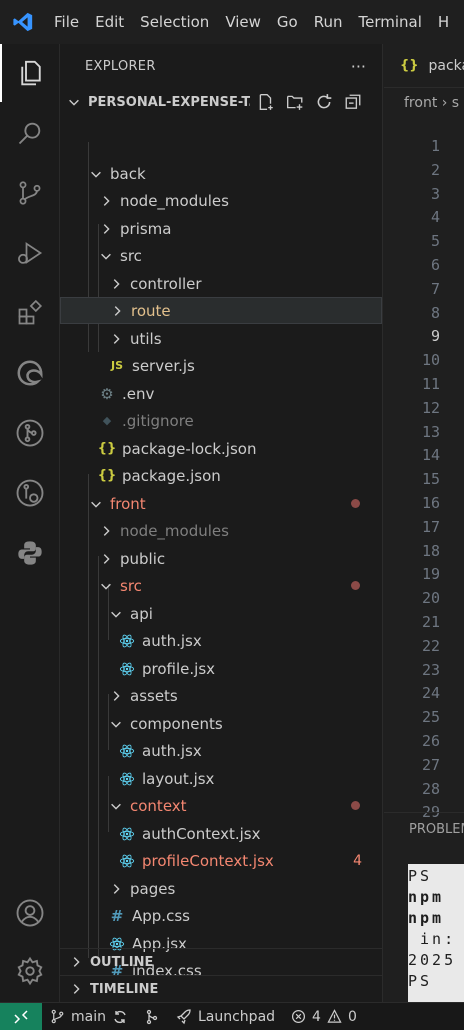  Describe the element at coordinates (435, 265) in the screenshot. I see `line-number: 6` at that location.